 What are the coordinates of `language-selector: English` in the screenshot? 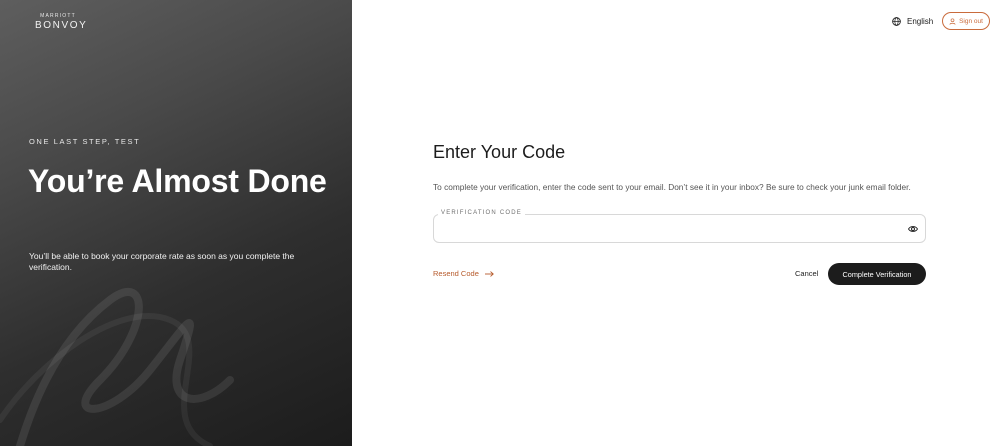 It's located at (912, 21).